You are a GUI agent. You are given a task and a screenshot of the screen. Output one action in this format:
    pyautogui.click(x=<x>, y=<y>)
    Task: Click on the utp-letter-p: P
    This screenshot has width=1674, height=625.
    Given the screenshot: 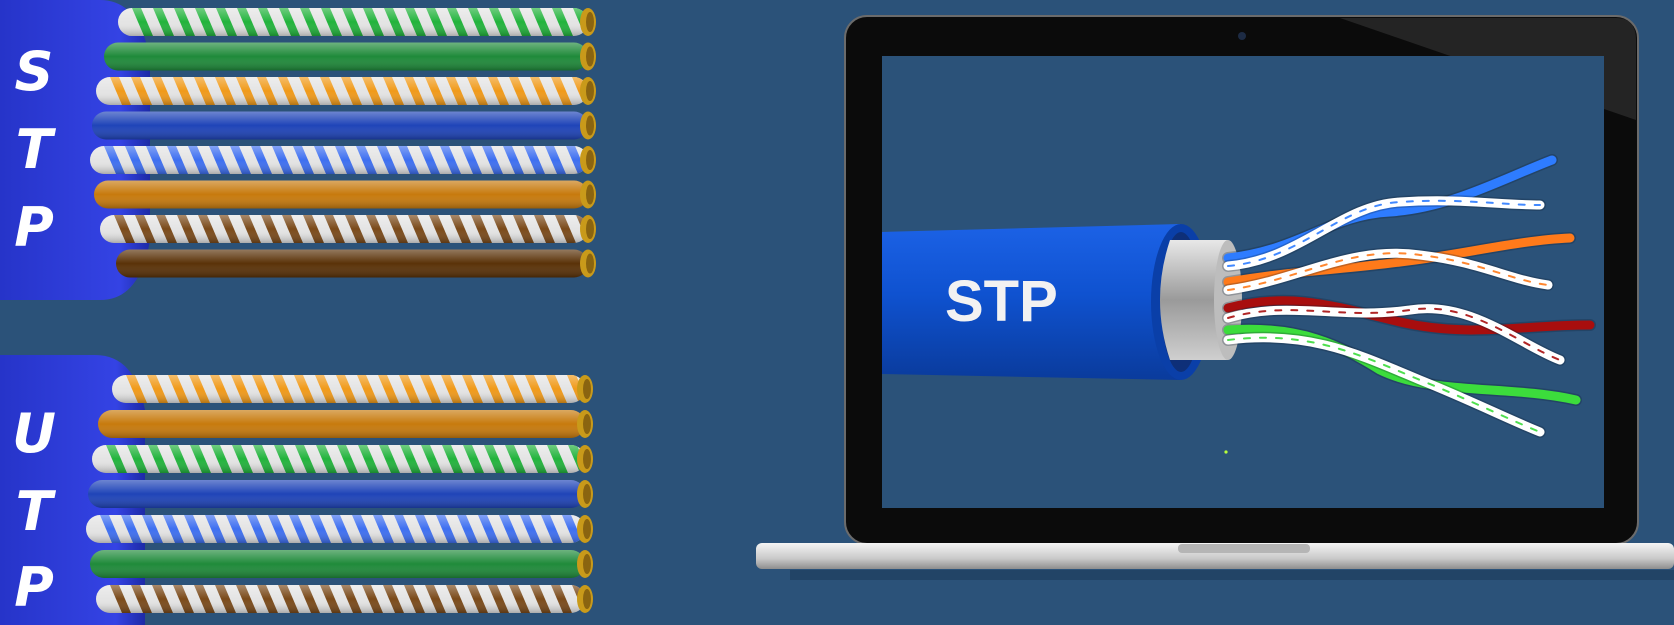 What is the action you would take?
    pyautogui.click(x=34, y=587)
    